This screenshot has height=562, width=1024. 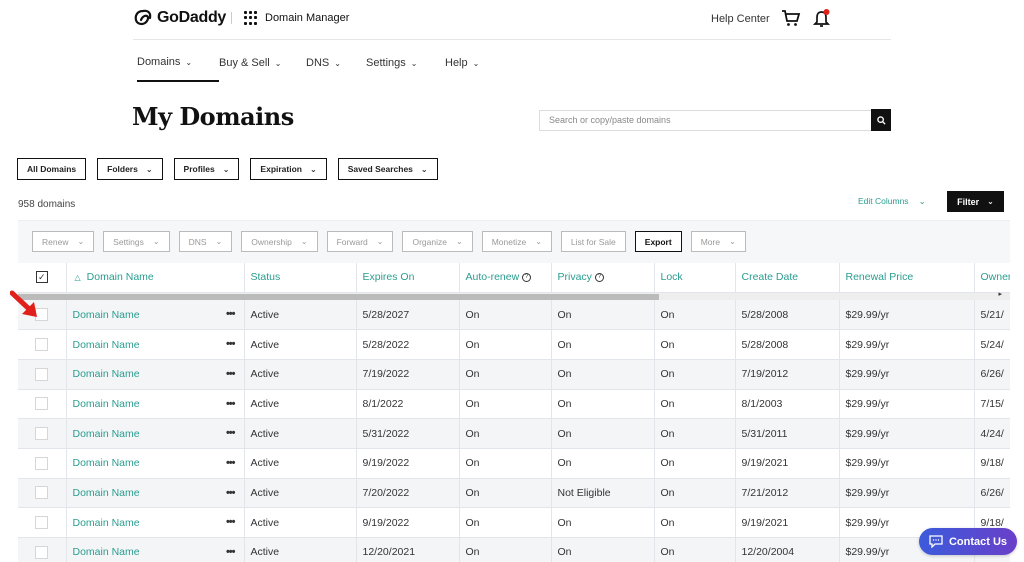 What do you see at coordinates (307, 18) in the screenshot?
I see `app-name: Domain Manager` at bounding box center [307, 18].